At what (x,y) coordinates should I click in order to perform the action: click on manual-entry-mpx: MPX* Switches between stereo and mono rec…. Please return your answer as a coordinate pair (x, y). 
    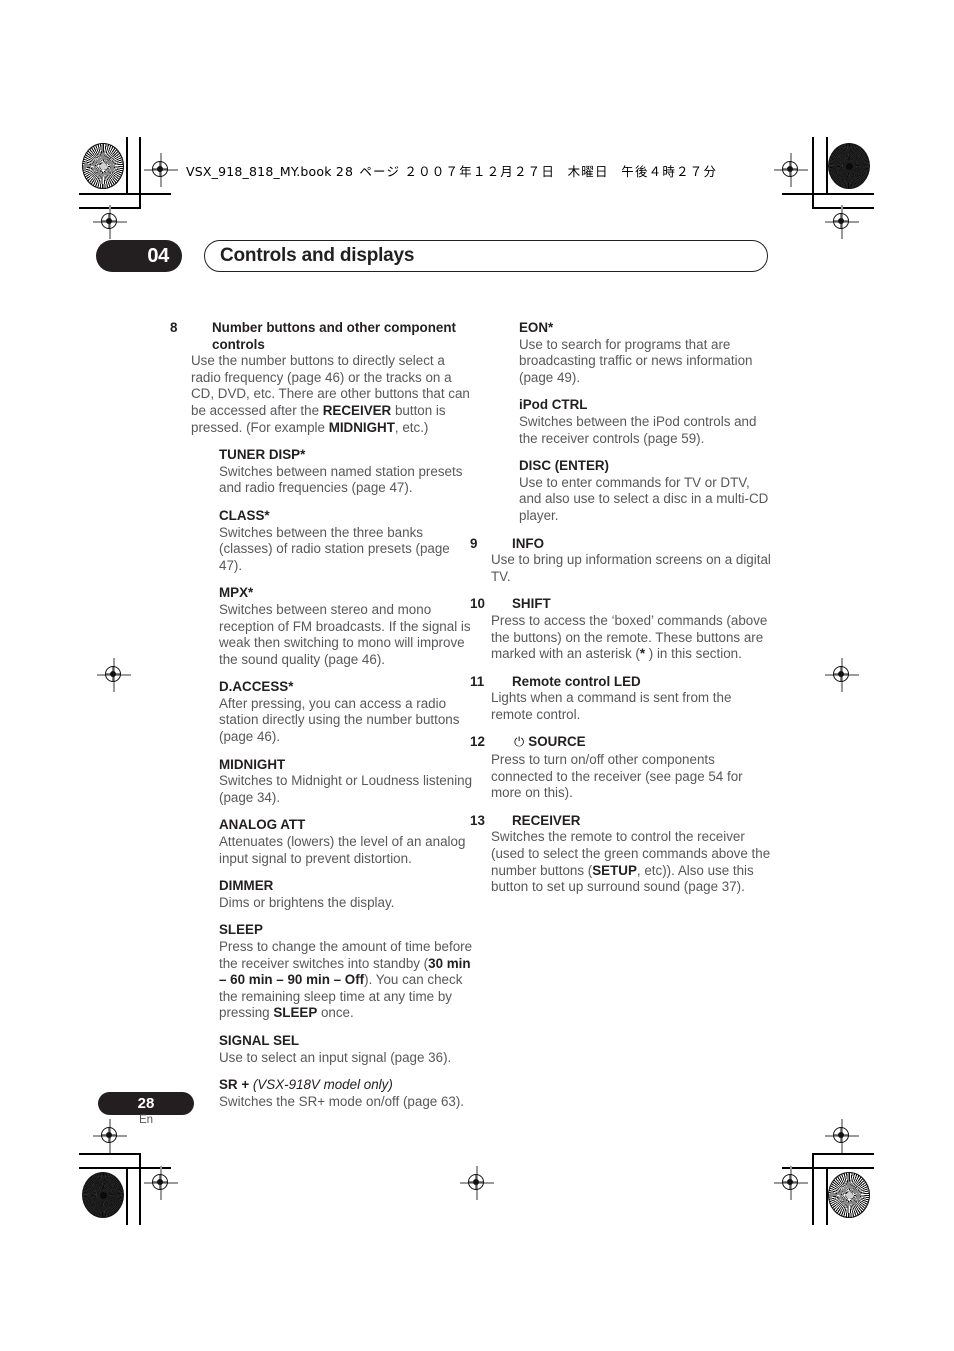
    Looking at the image, I should click on (332, 626).